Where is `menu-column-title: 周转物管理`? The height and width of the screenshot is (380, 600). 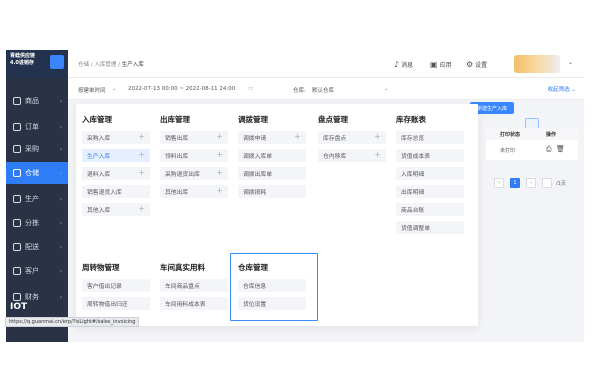 menu-column-title: 周转物管理 is located at coordinates (101, 267).